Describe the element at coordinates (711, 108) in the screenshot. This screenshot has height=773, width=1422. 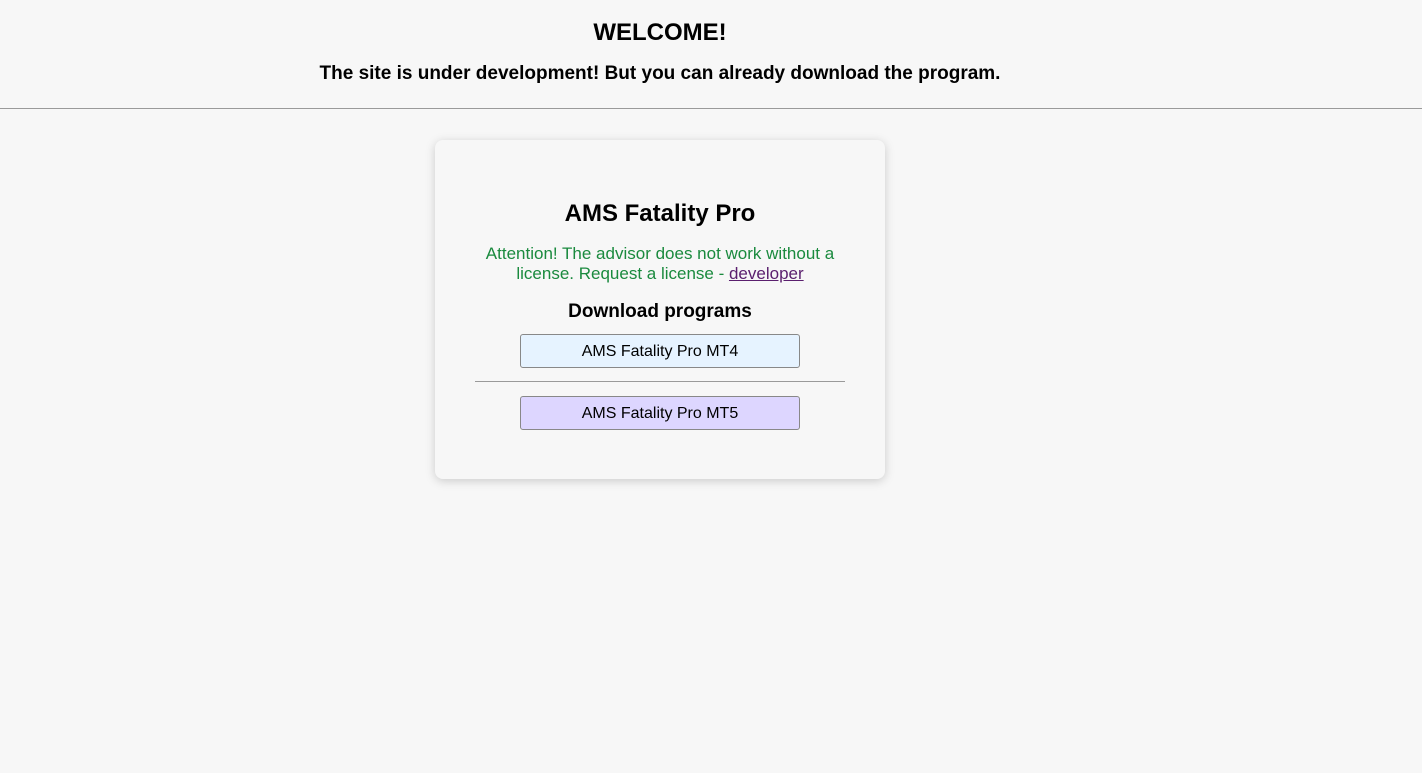
I see `header-divider` at that location.